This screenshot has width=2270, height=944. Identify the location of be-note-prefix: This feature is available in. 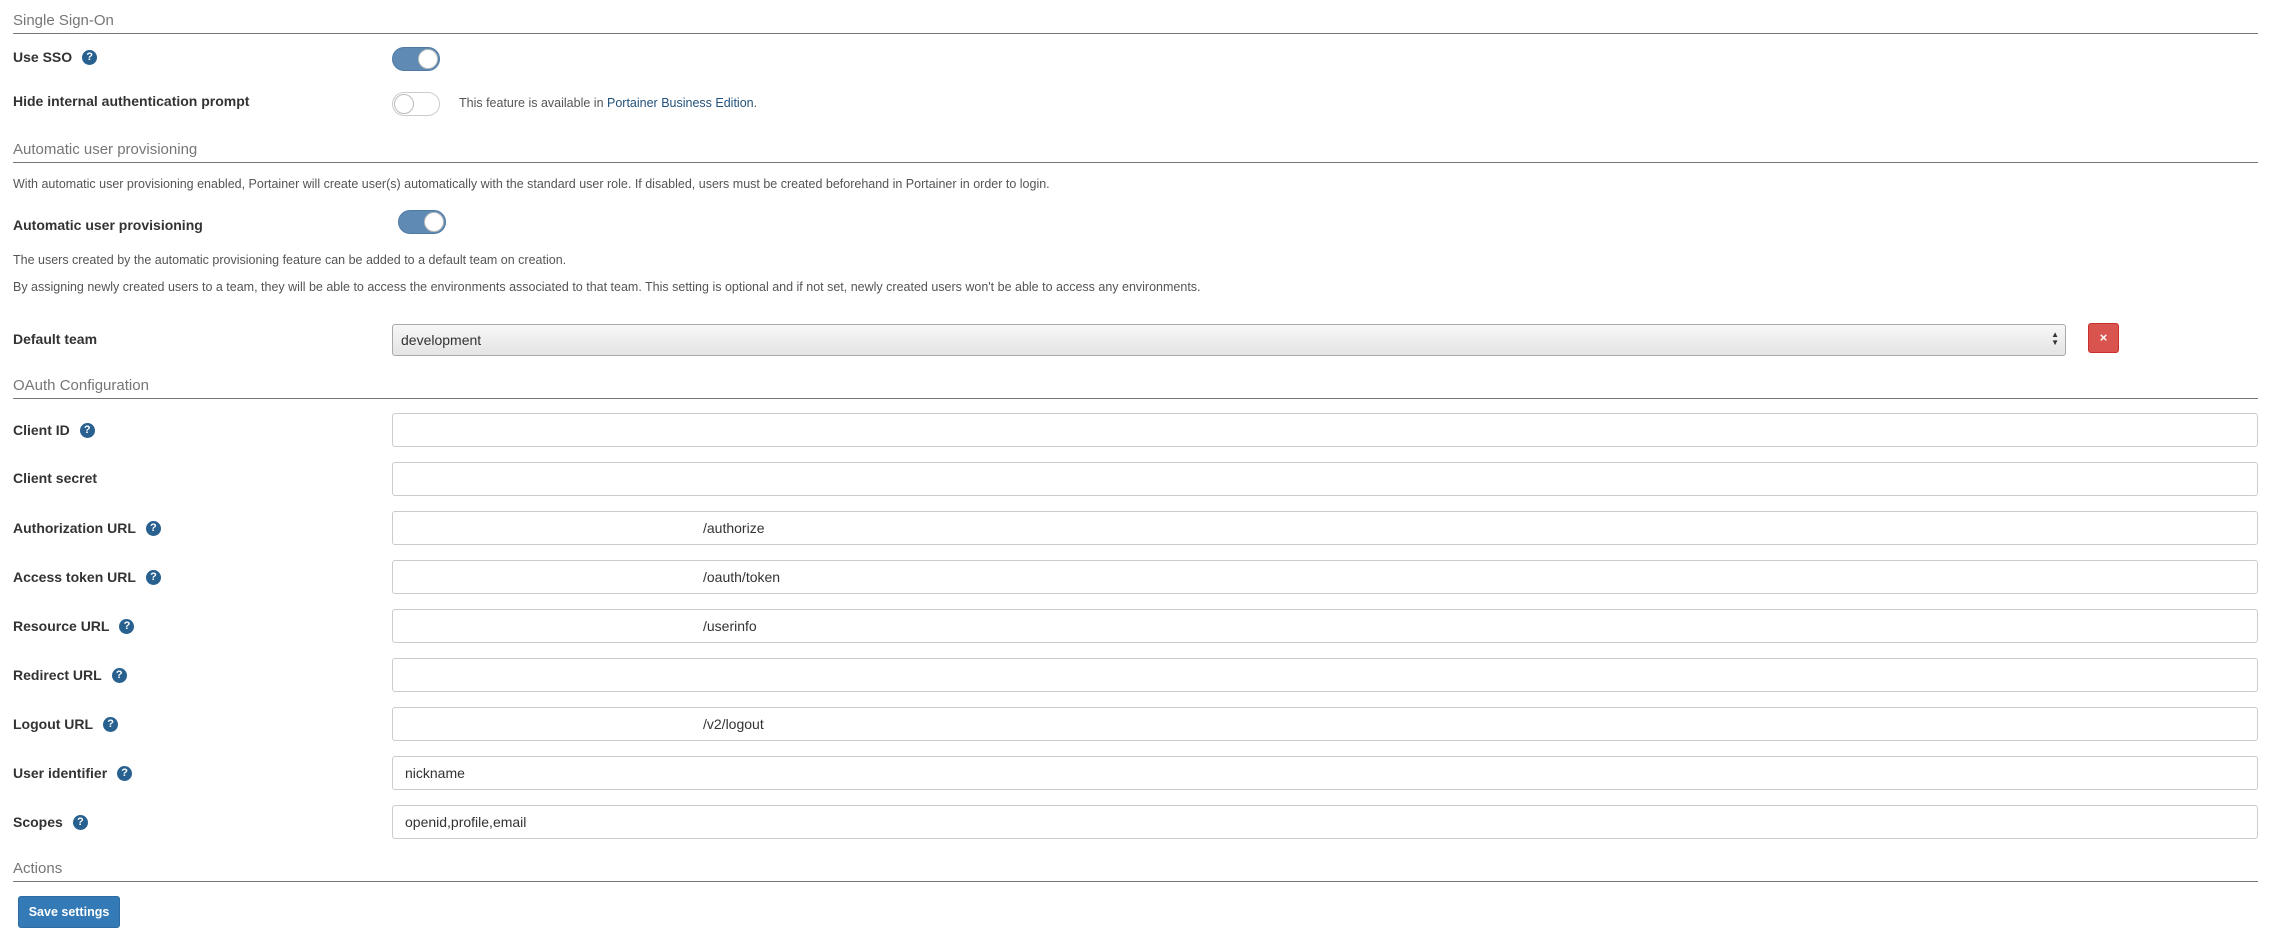
(533, 103).